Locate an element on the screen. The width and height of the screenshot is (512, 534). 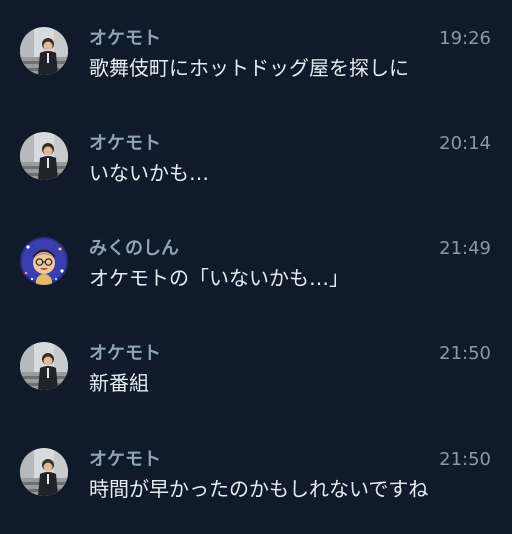
sender-name: みくのしん is located at coordinates (134, 249).